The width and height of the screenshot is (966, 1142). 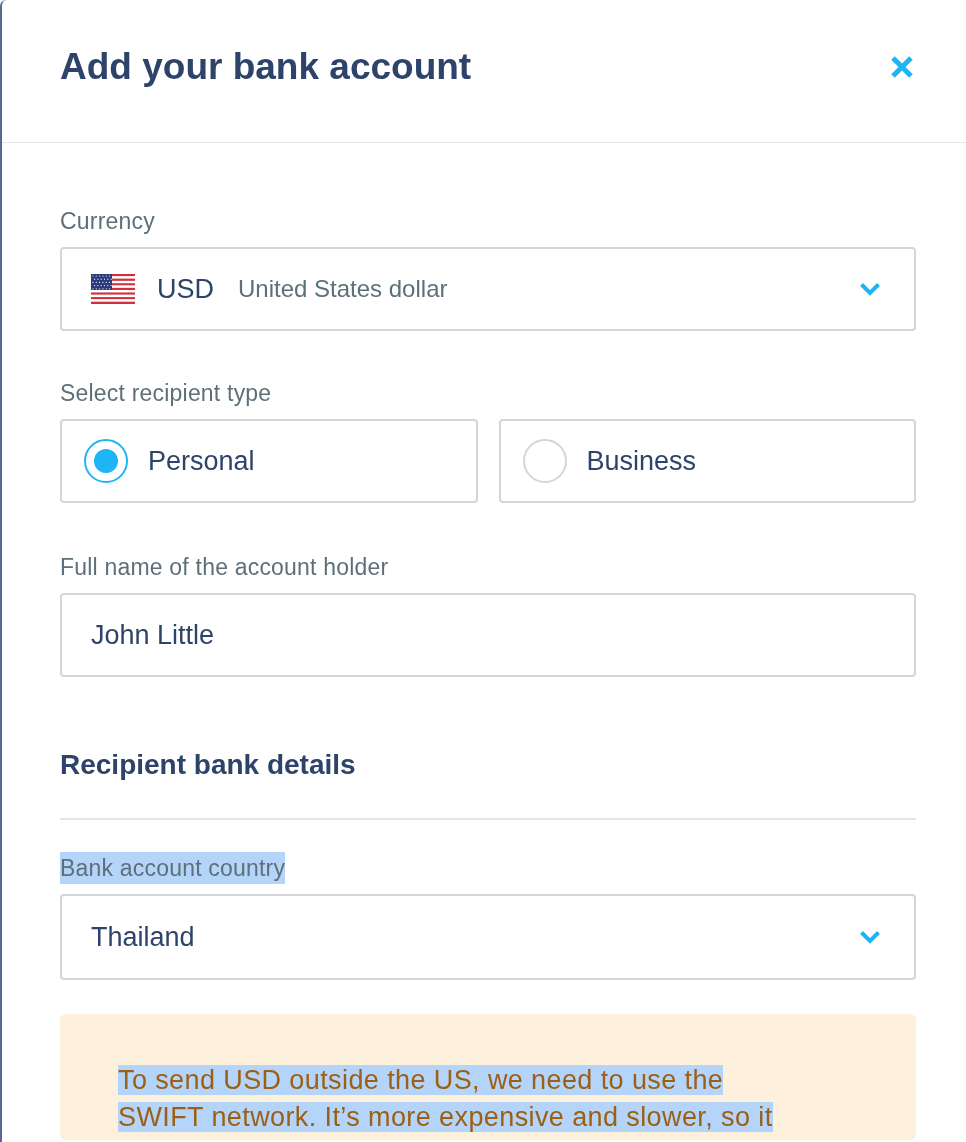 I want to click on field-label: Currency, so click(x=107, y=221).